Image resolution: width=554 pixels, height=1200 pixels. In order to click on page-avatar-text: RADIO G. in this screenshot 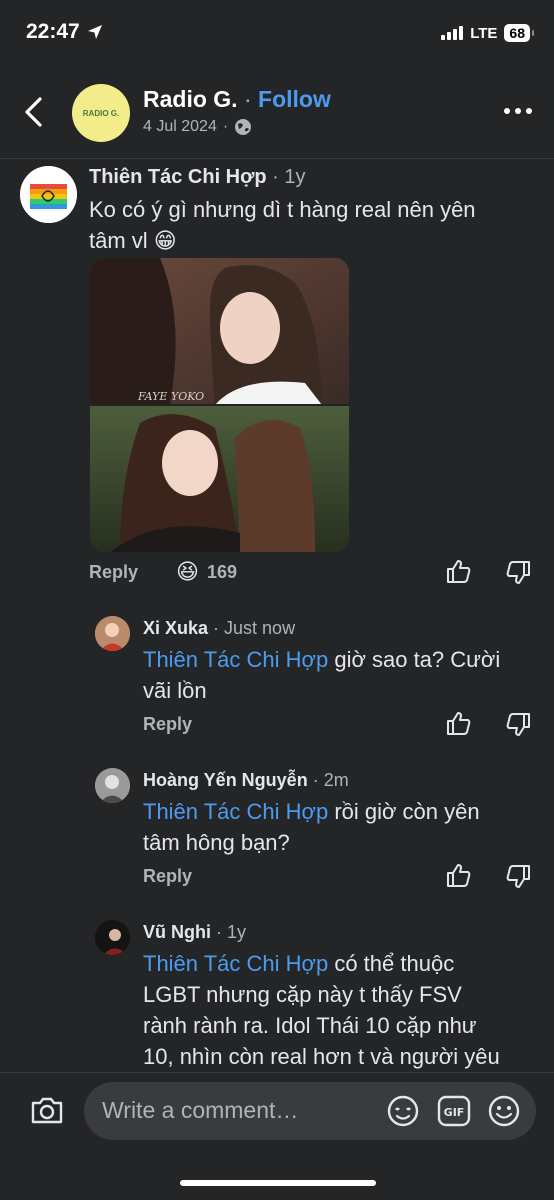, I will do `click(101, 113)`.